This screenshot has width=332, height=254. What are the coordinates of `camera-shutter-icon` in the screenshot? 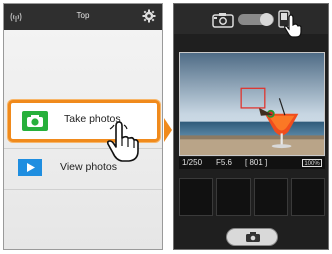 It's located at (253, 237).